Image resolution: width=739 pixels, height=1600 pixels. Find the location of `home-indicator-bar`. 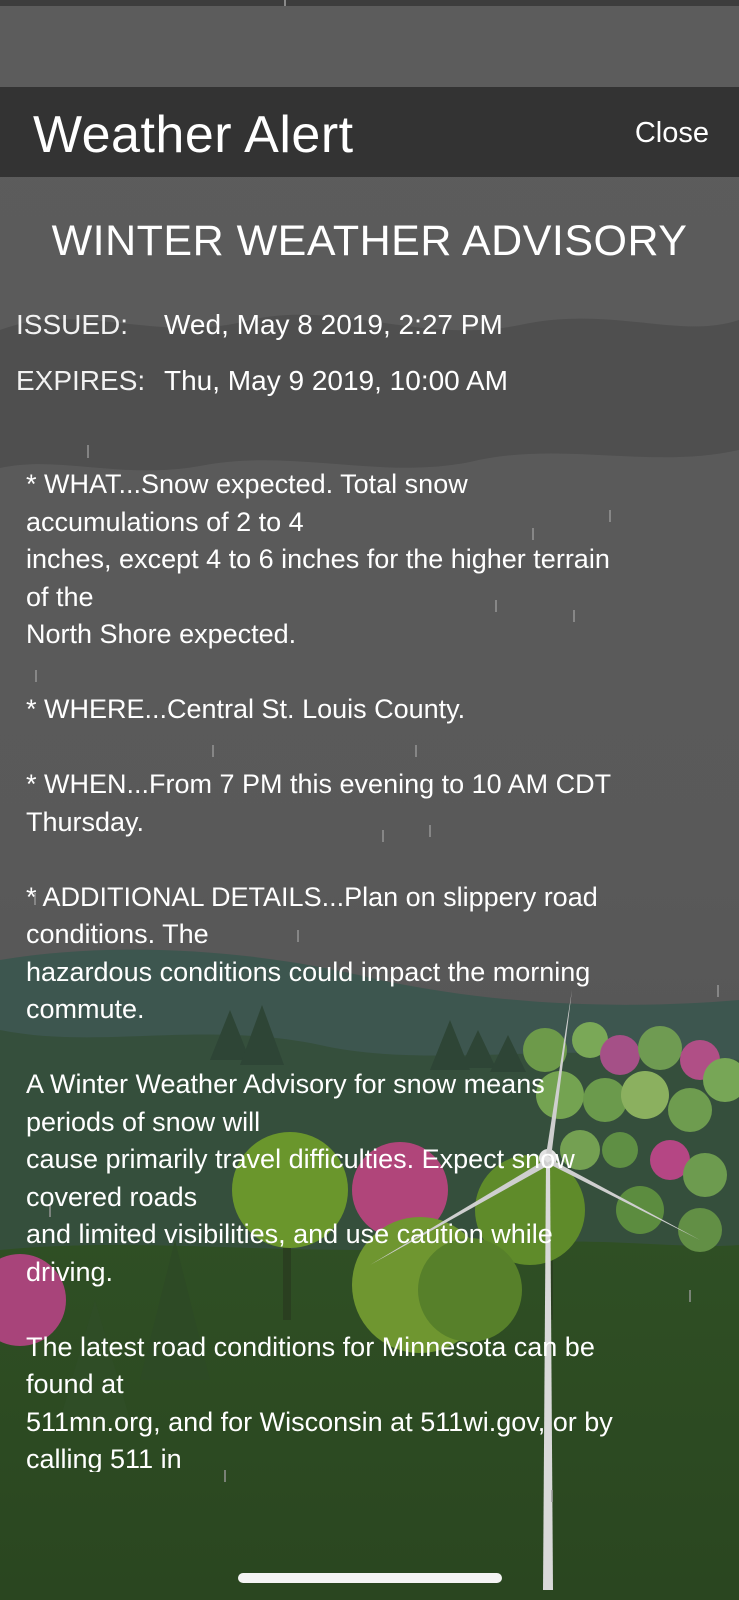

home-indicator-bar is located at coordinates (370, 1578).